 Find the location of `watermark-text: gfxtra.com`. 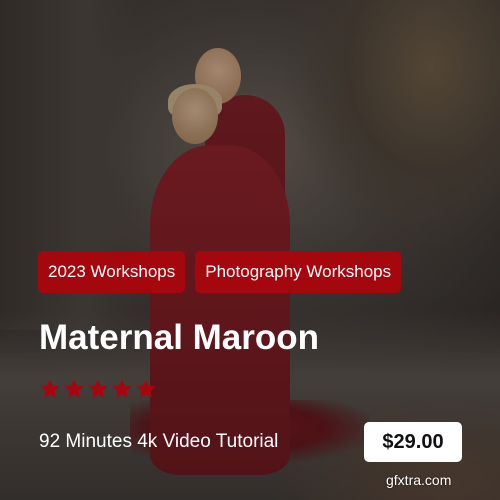

watermark-text: gfxtra.com is located at coordinates (419, 480).